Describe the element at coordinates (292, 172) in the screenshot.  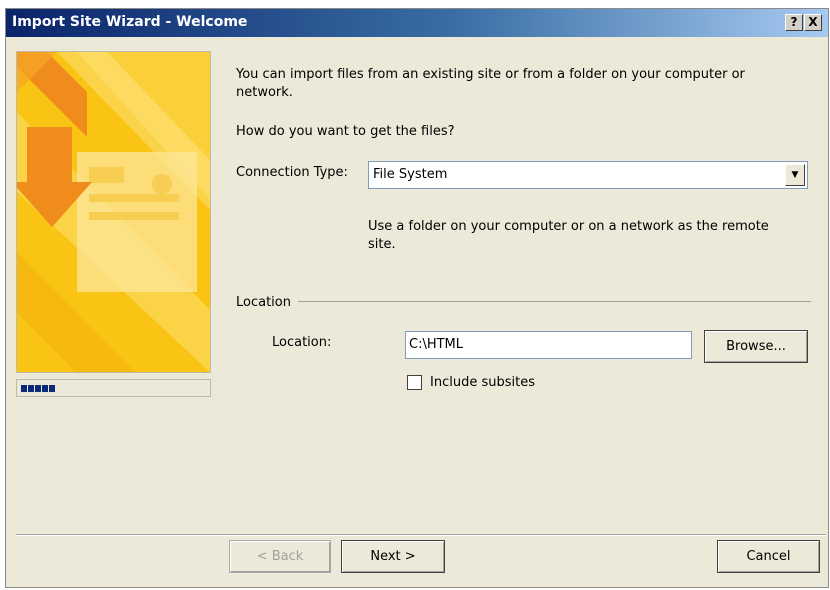
I see `connection-type-label: Connection Type:` at that location.